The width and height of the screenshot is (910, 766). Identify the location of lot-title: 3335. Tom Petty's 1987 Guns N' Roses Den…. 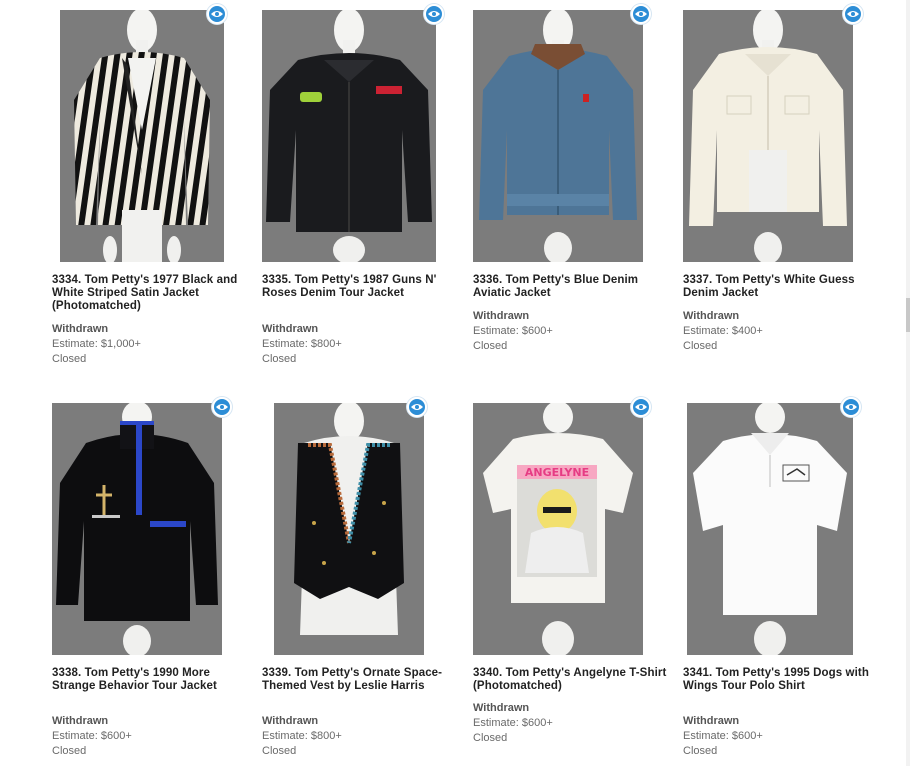
(362, 287).